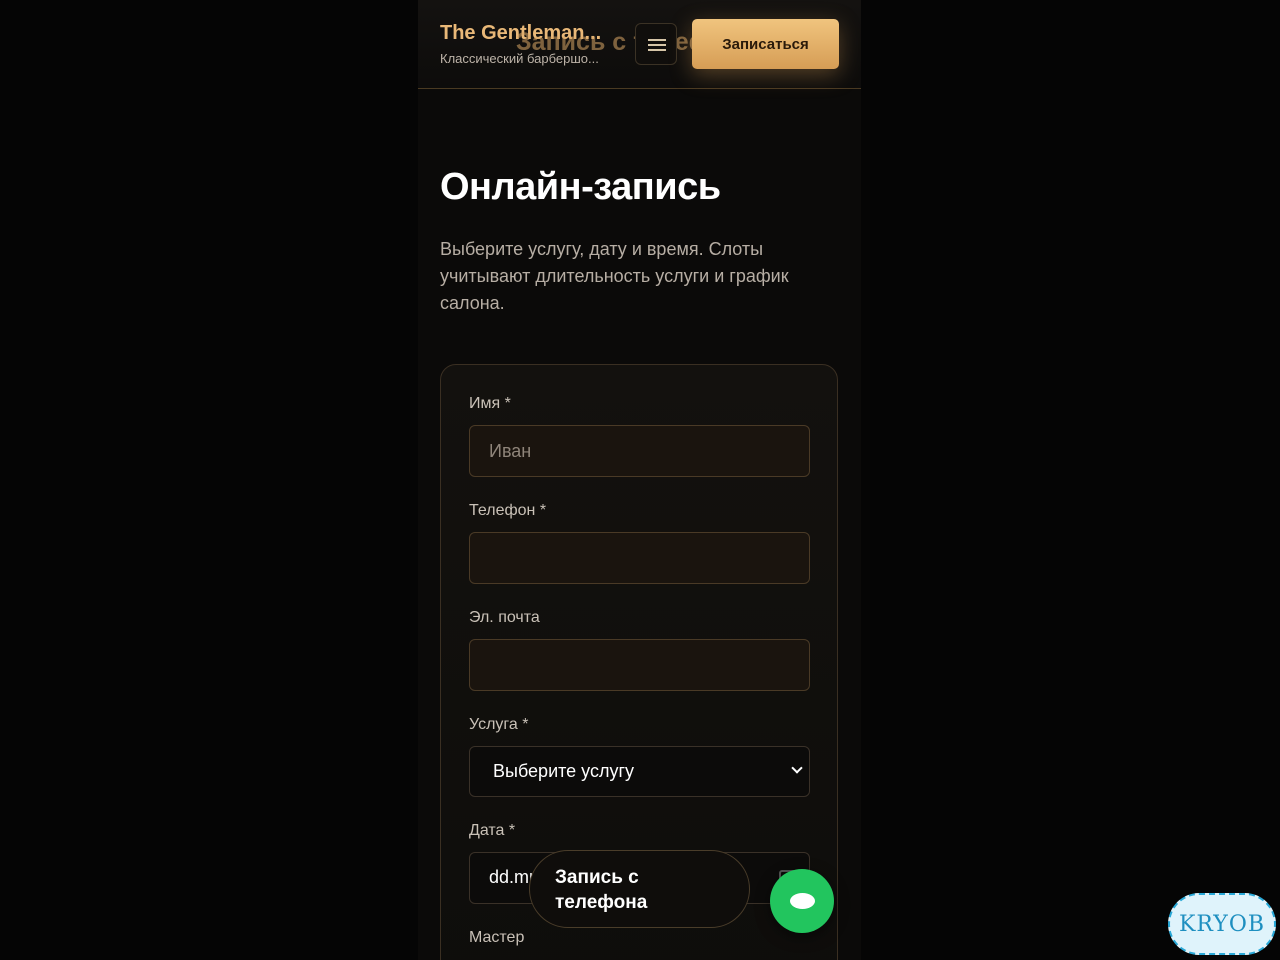 This screenshot has height=960, width=1280. I want to click on service-select: Выберите услугу, so click(639, 771).